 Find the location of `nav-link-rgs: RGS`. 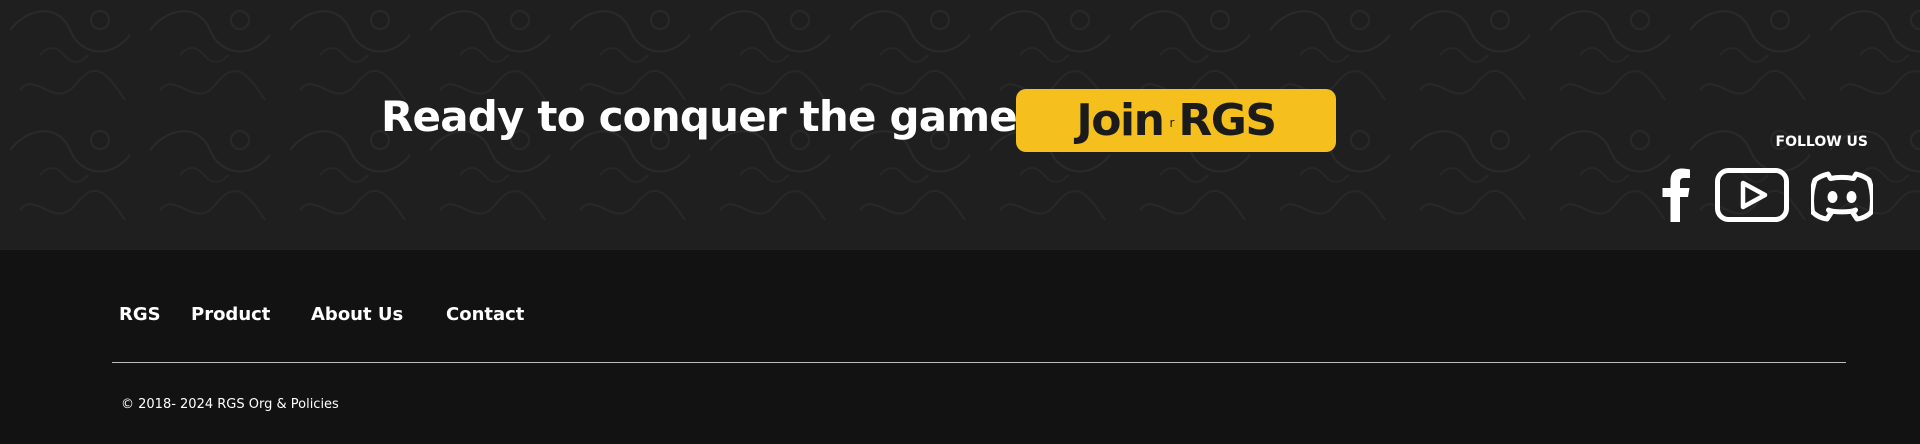

nav-link-rgs: RGS is located at coordinates (140, 315).